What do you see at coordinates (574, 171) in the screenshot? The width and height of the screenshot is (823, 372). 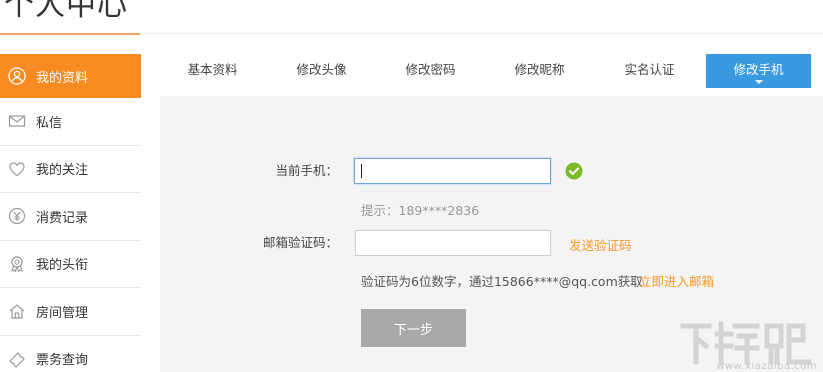 I see `check-icon` at bounding box center [574, 171].